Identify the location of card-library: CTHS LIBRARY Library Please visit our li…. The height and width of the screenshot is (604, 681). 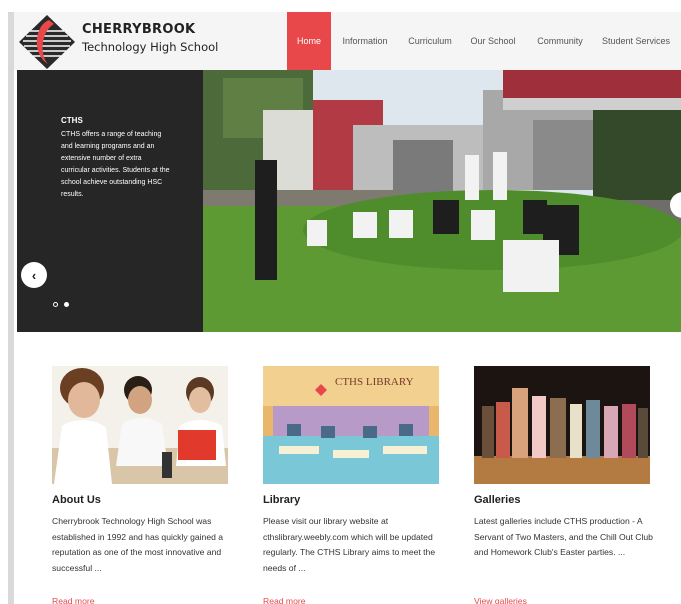
(353, 485).